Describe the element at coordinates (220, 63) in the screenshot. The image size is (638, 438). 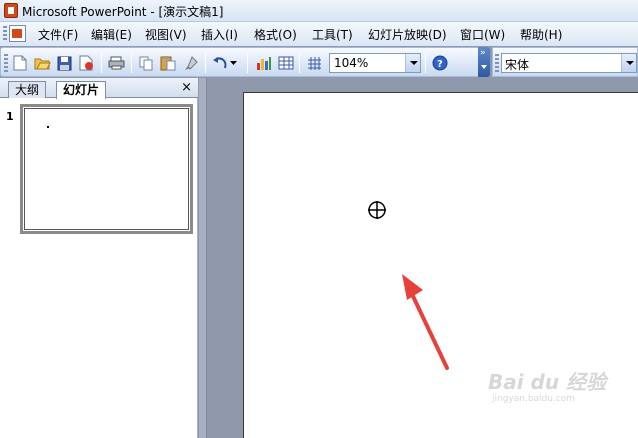
I see `undo-icon` at that location.